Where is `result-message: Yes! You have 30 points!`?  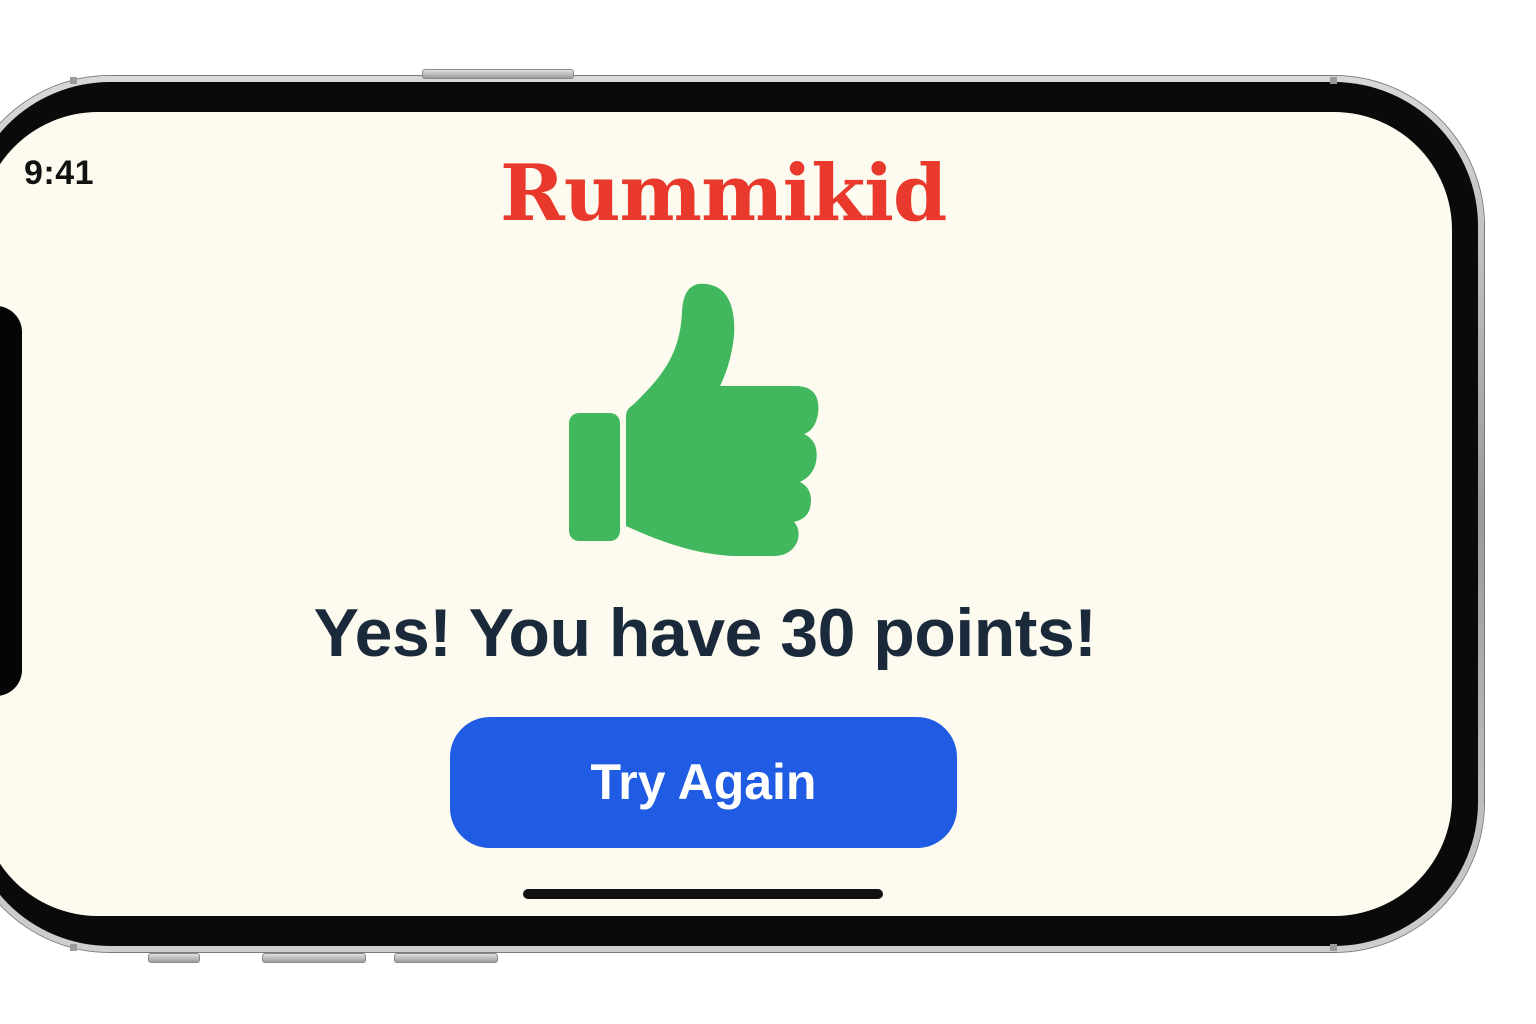 result-message: Yes! You have 30 points! is located at coordinates (705, 633).